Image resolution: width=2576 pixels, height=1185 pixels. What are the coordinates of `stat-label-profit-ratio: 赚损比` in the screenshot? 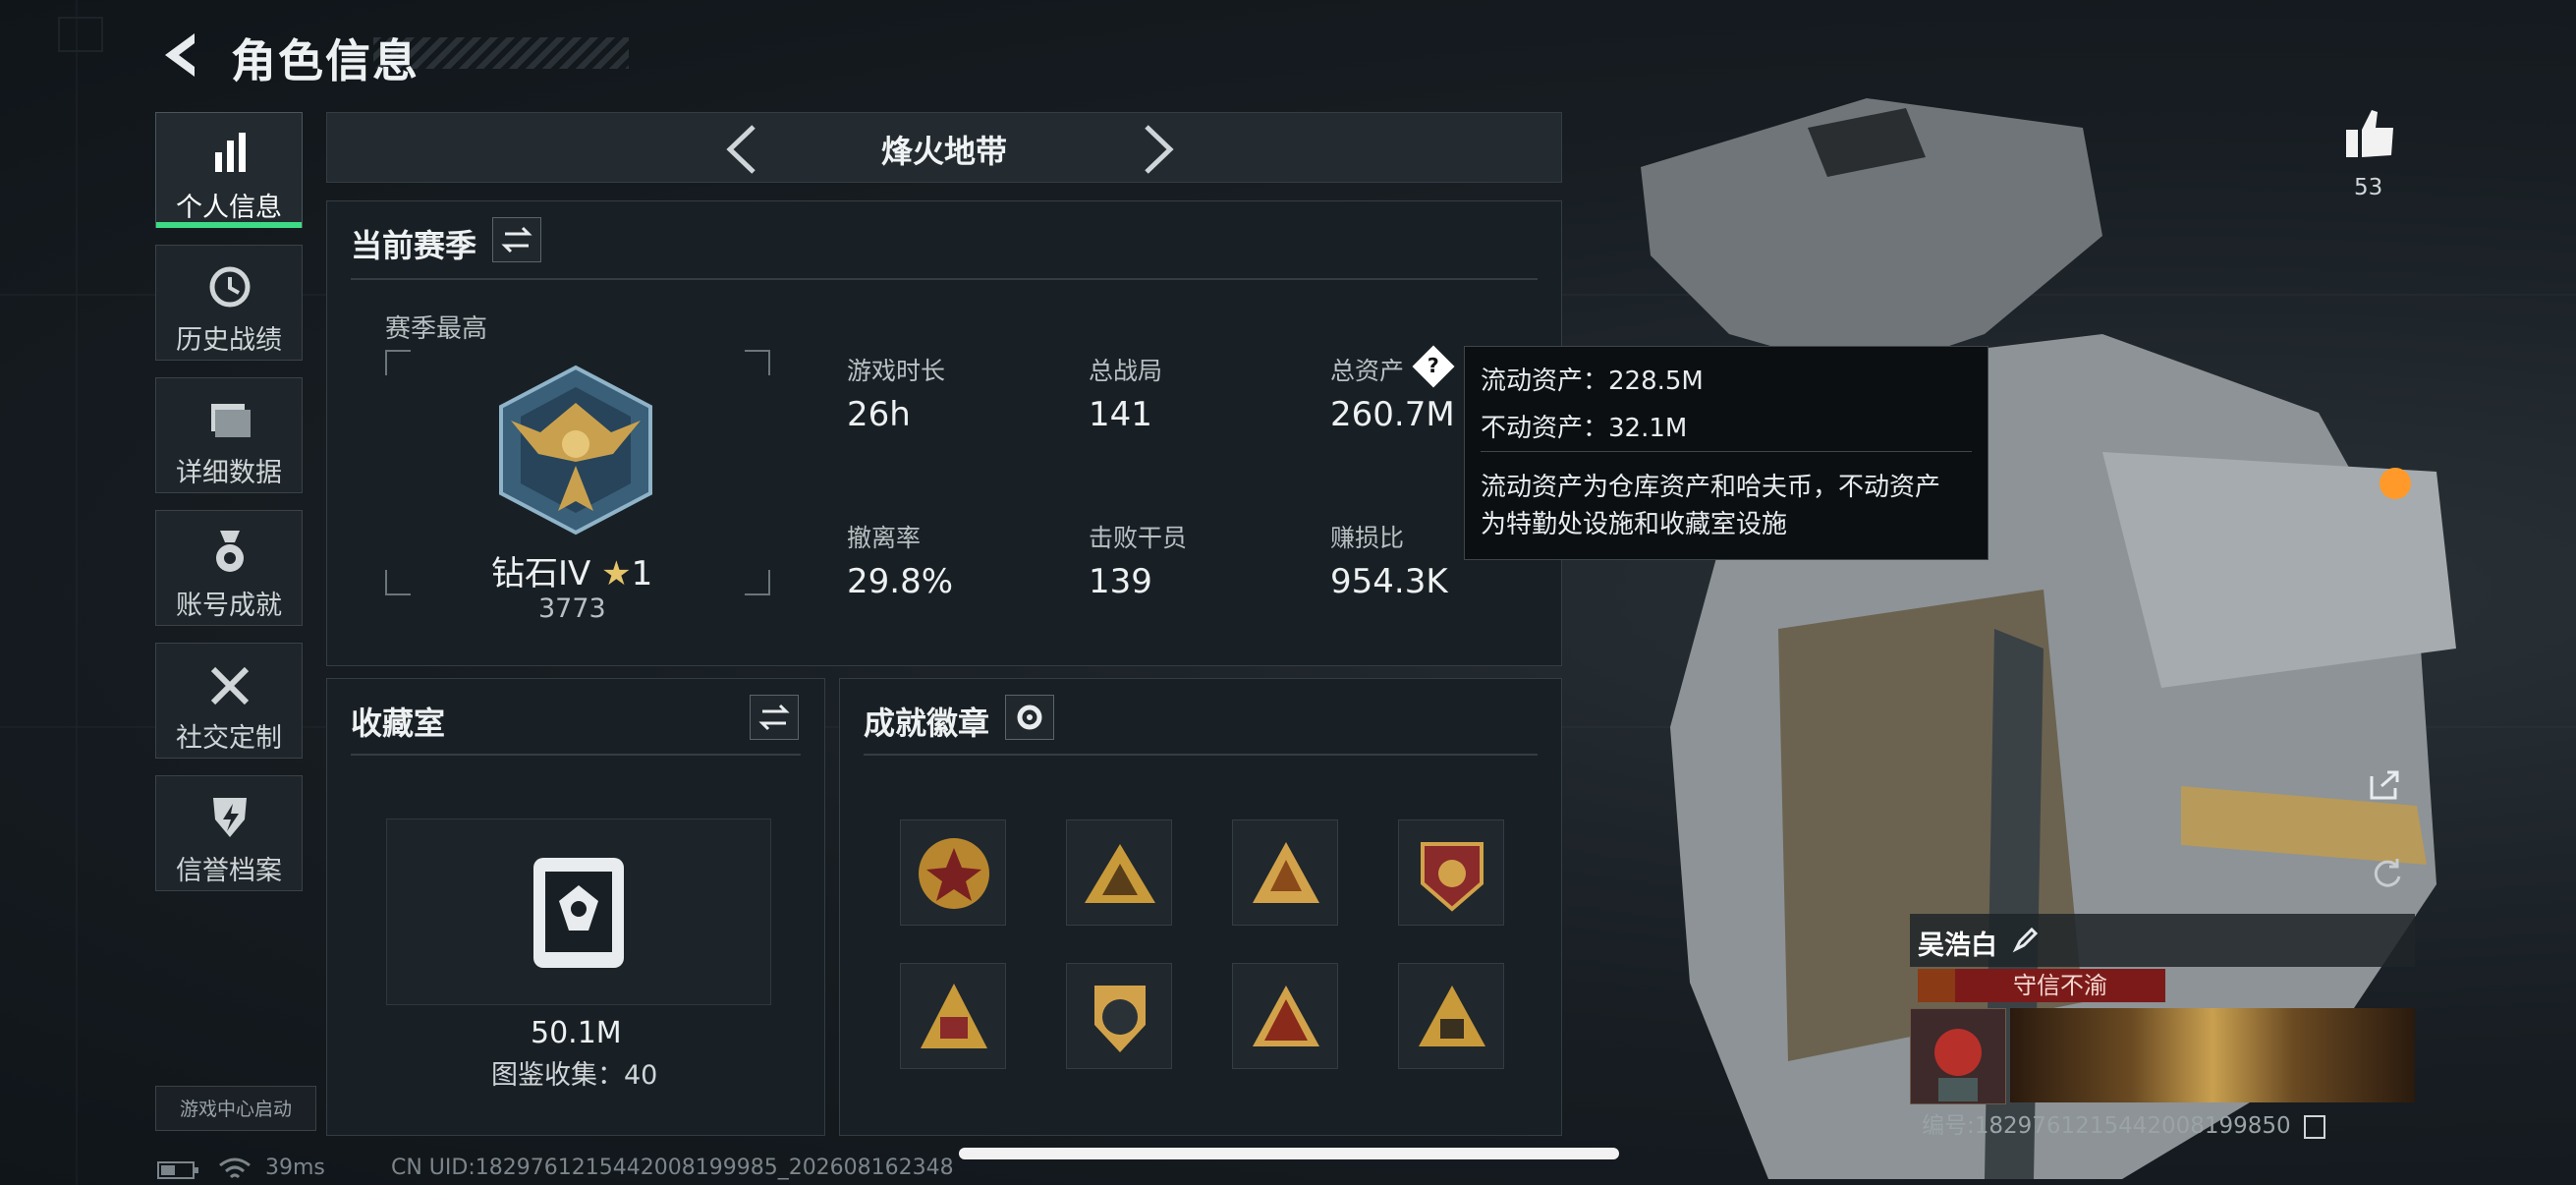 It's located at (1367, 538).